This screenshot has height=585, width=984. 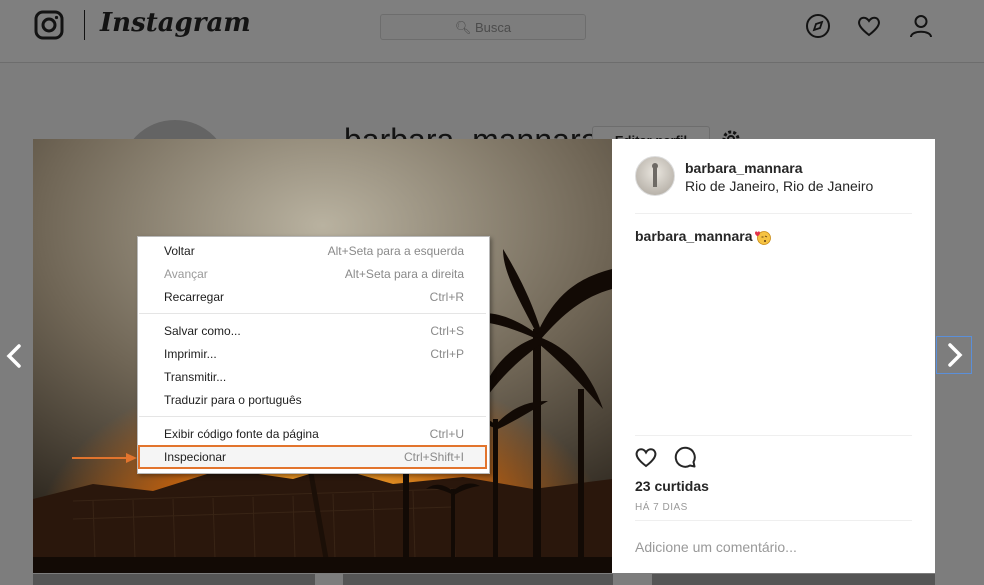 What do you see at coordinates (685, 457) in the screenshot?
I see `comment-bubble-icon` at bounding box center [685, 457].